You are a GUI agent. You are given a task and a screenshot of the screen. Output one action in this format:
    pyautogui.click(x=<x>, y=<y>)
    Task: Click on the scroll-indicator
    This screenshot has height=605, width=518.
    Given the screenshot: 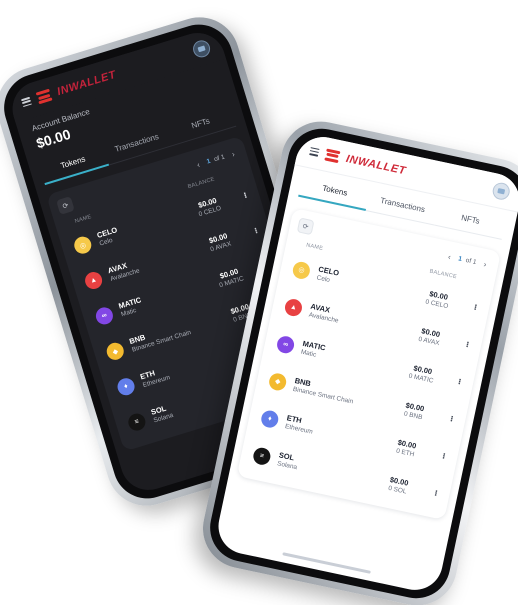 What is the action you would take?
    pyautogui.click(x=326, y=563)
    